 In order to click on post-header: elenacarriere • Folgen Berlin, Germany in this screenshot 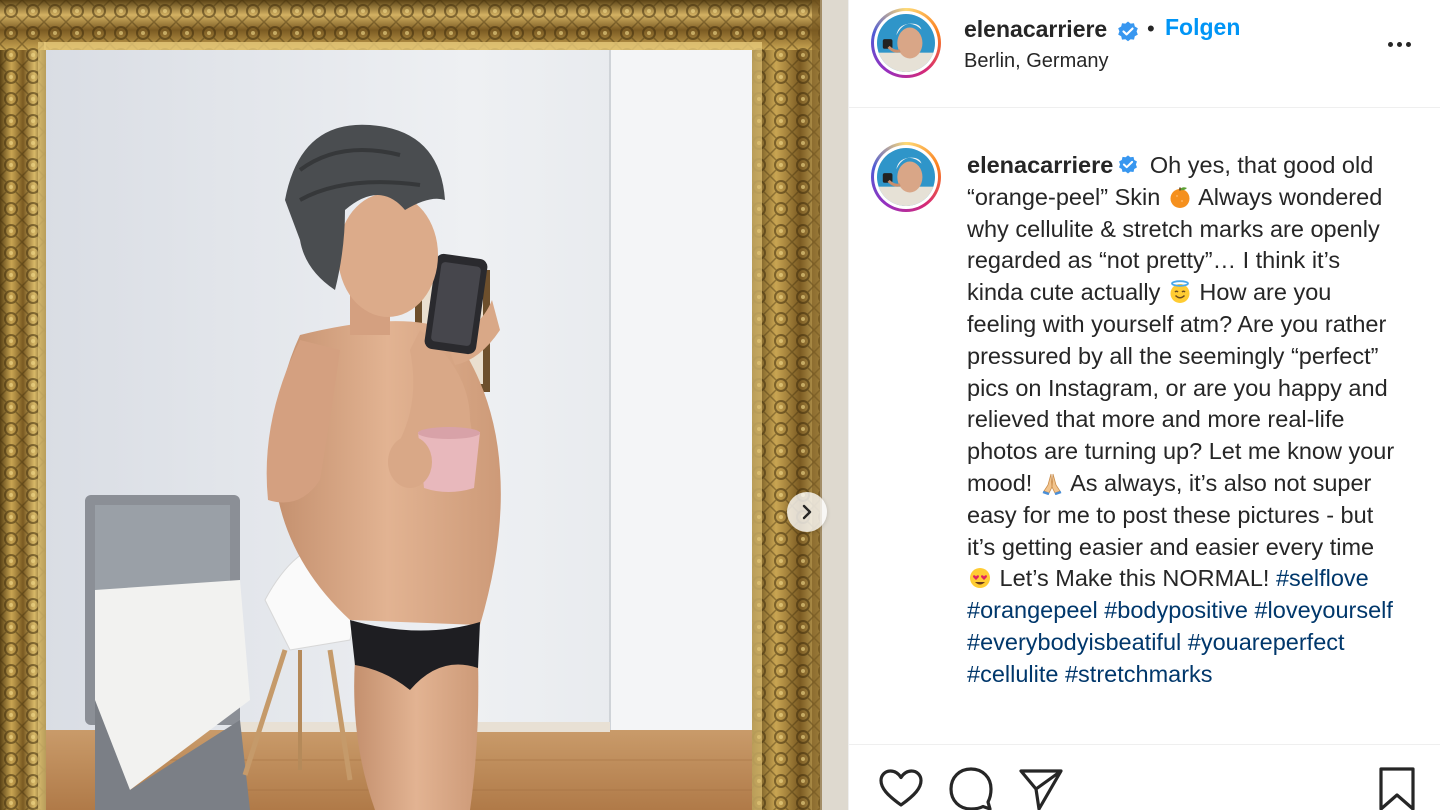, I will do `click(1144, 54)`.